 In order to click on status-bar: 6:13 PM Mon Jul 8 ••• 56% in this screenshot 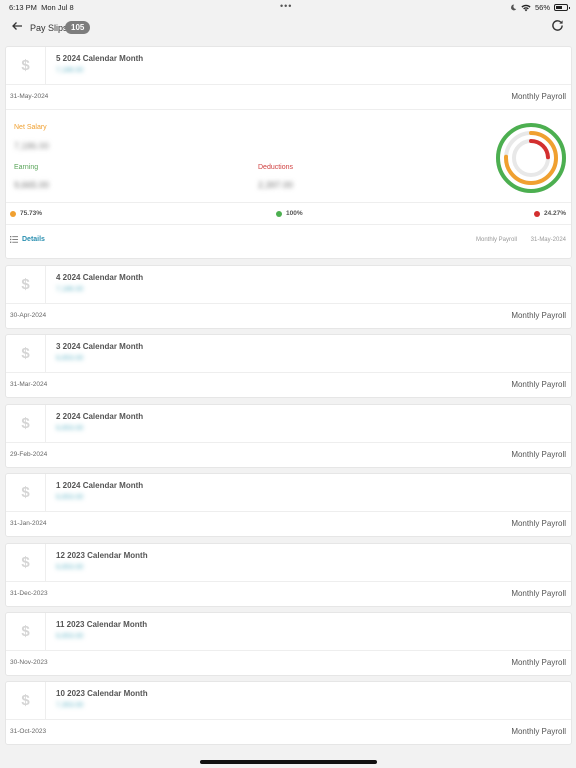, I will do `click(288, 7)`.